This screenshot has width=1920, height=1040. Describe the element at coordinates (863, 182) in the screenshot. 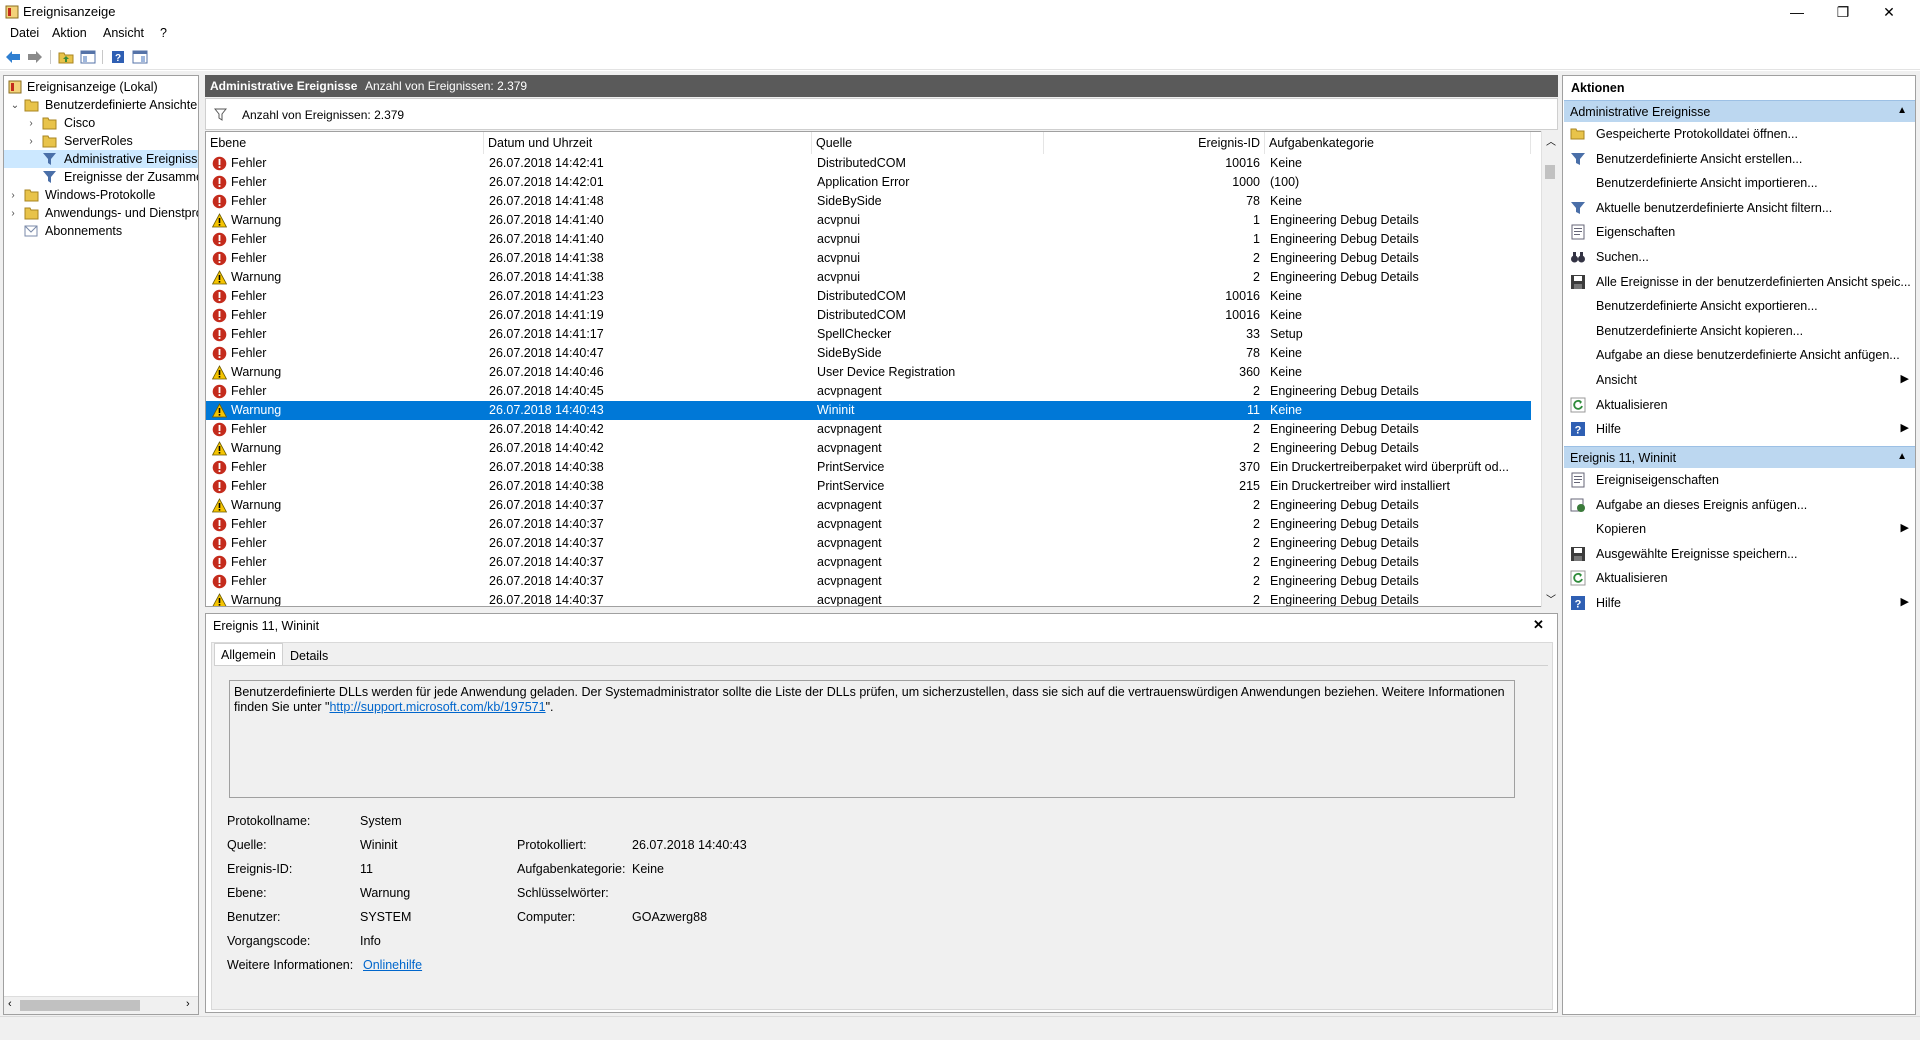

I see `cell-source: Application Error` at that location.